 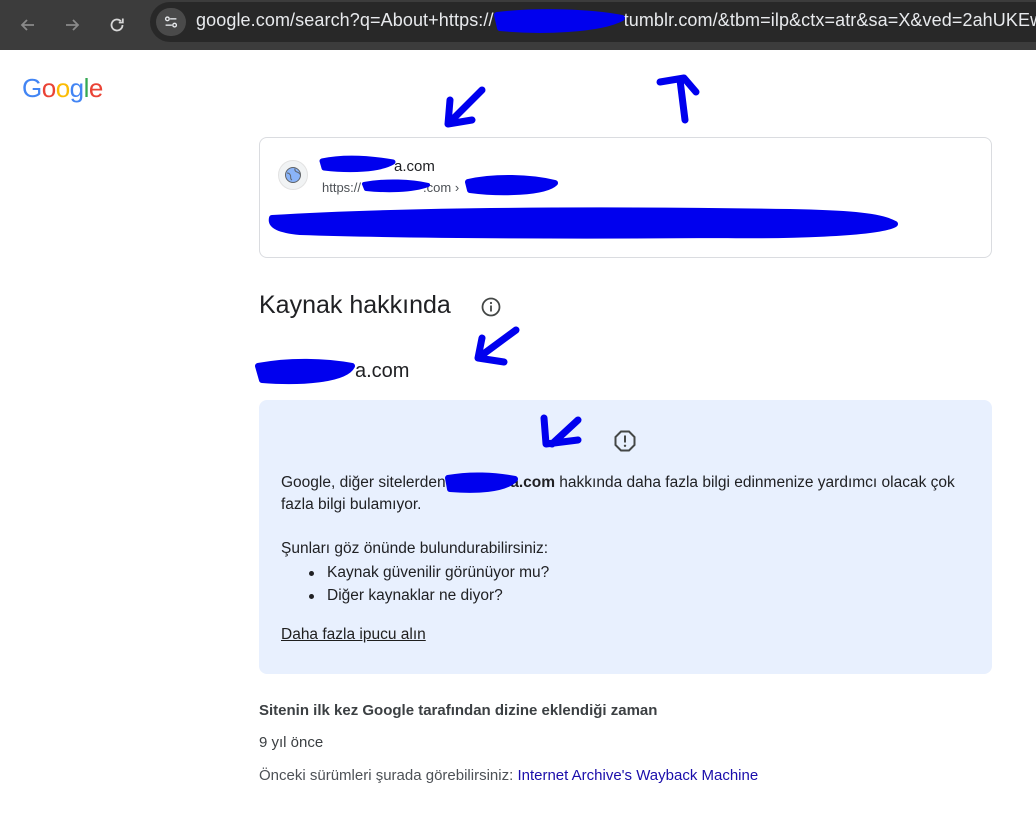 What do you see at coordinates (415, 548) in the screenshot?
I see `consider-text: Şunları göz önünde bulundurabilirsiniz:` at bounding box center [415, 548].